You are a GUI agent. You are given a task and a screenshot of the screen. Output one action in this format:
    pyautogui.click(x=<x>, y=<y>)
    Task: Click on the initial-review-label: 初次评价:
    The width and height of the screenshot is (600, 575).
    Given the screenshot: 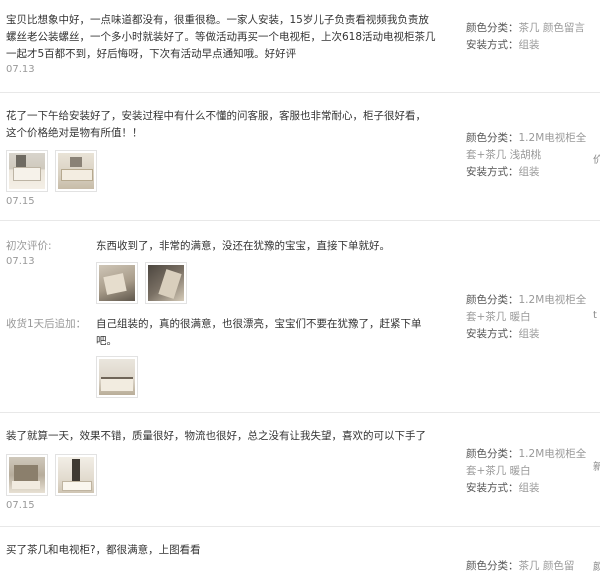 What is the action you would take?
    pyautogui.click(x=29, y=246)
    